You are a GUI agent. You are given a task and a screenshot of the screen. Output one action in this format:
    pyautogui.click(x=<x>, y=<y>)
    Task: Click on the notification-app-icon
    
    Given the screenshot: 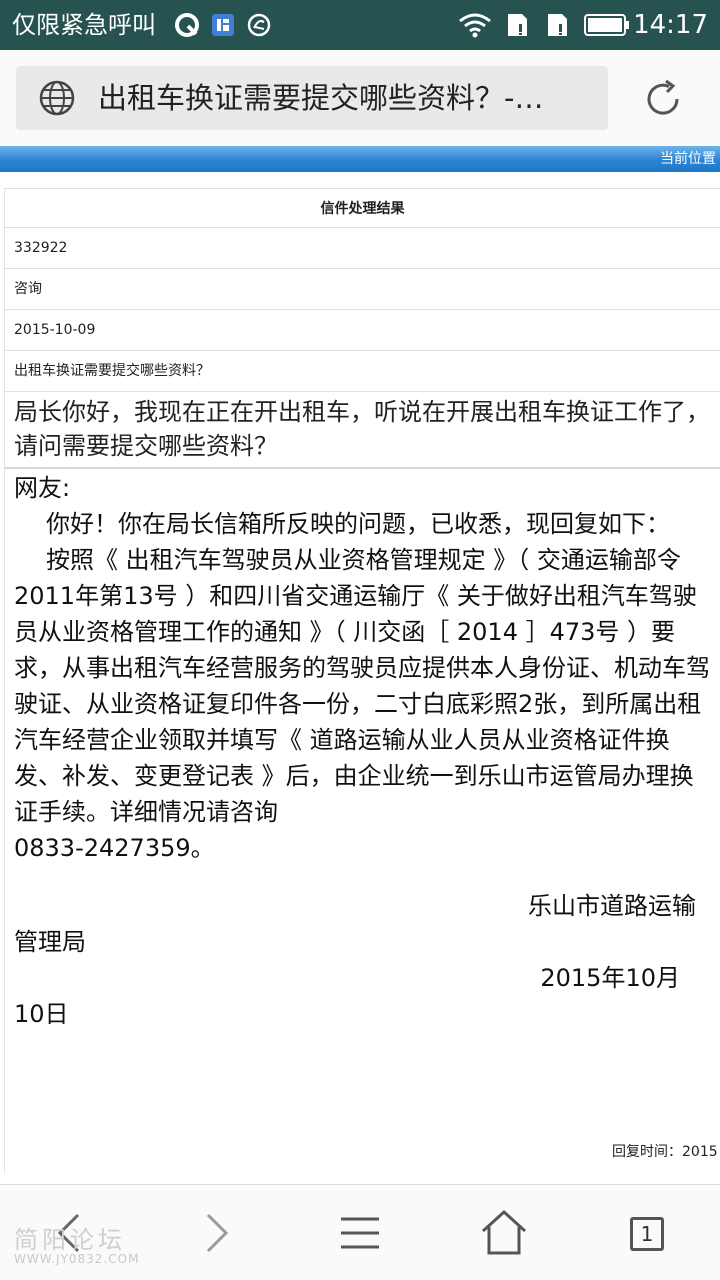 What is the action you would take?
    pyautogui.click(x=223, y=25)
    